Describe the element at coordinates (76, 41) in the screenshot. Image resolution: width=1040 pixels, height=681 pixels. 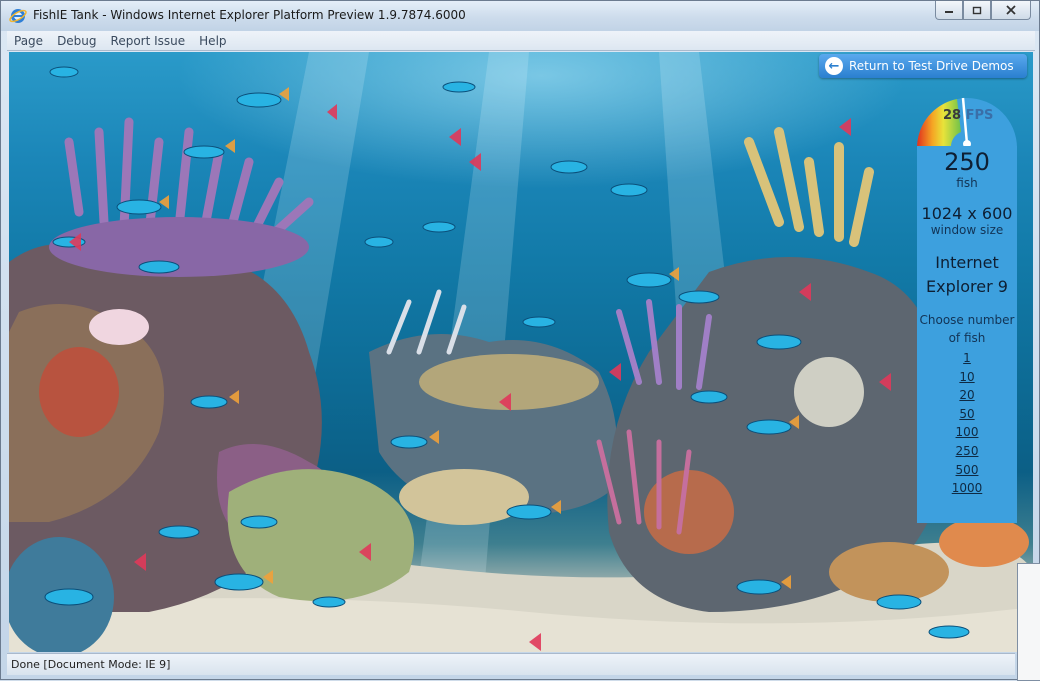
I see `menu-debug: Debug` at that location.